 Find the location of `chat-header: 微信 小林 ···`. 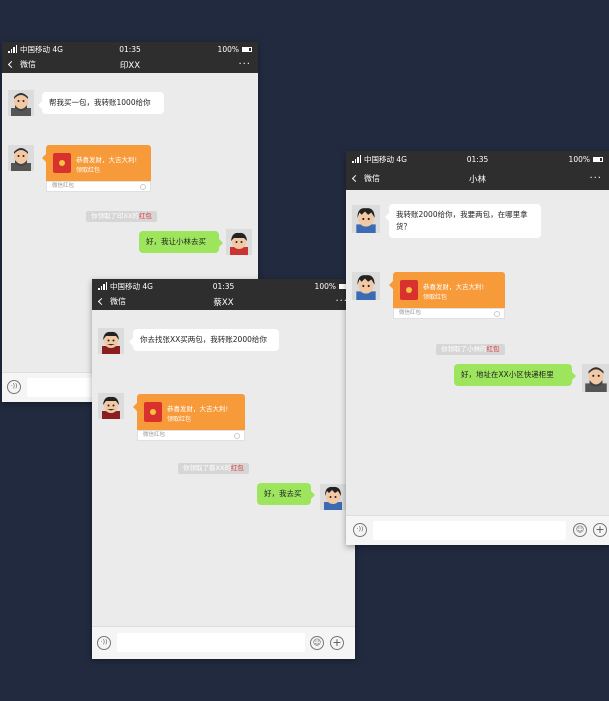

chat-header: 微信 小林 ··· is located at coordinates (477, 178).